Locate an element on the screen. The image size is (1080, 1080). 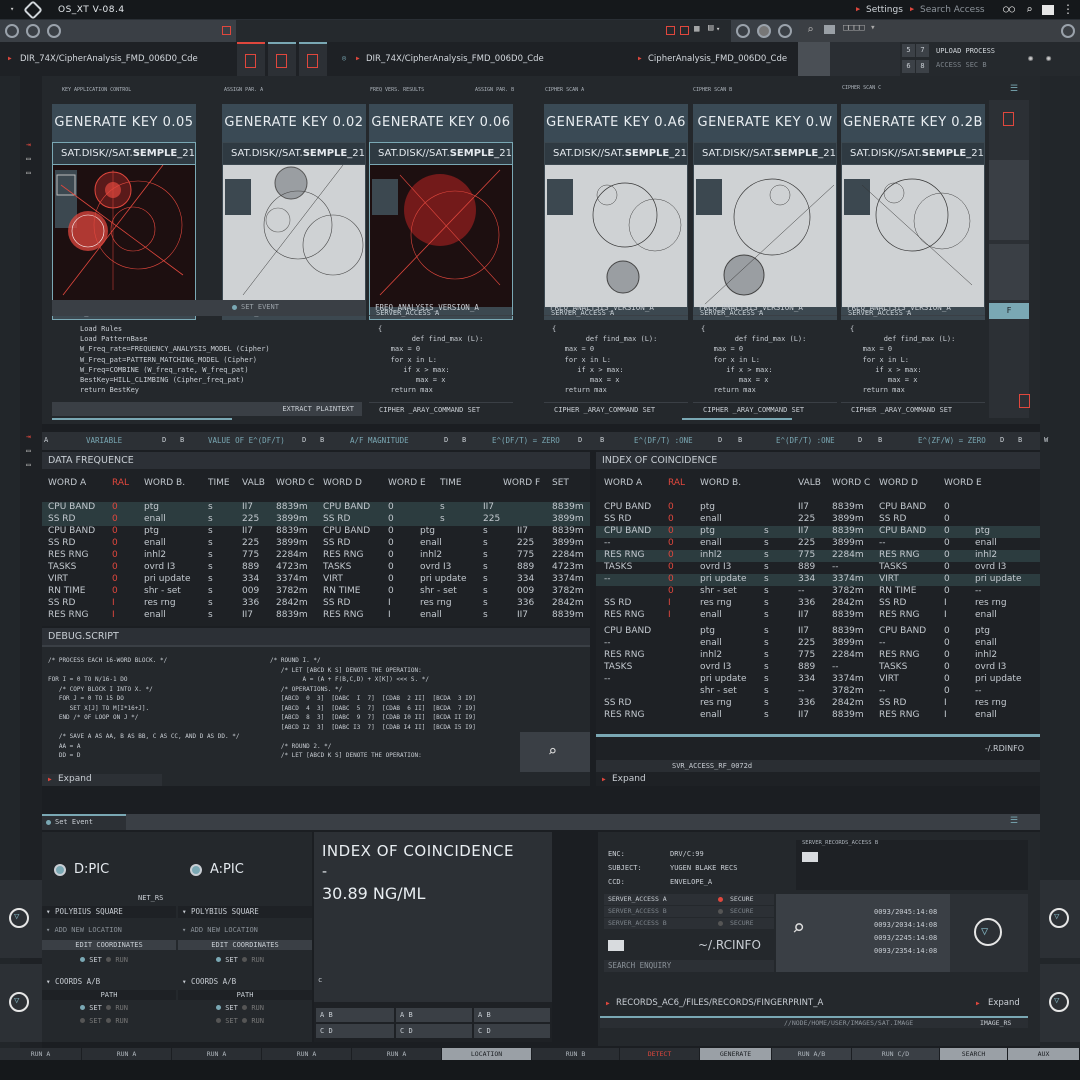
table-row: SS RD Ires rng s 336 2842m SS RD Ires rng is located at coordinates (818, 604).